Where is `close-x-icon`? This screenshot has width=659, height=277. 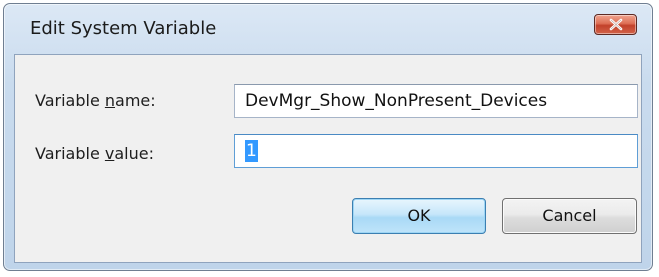
close-x-icon is located at coordinates (616, 24).